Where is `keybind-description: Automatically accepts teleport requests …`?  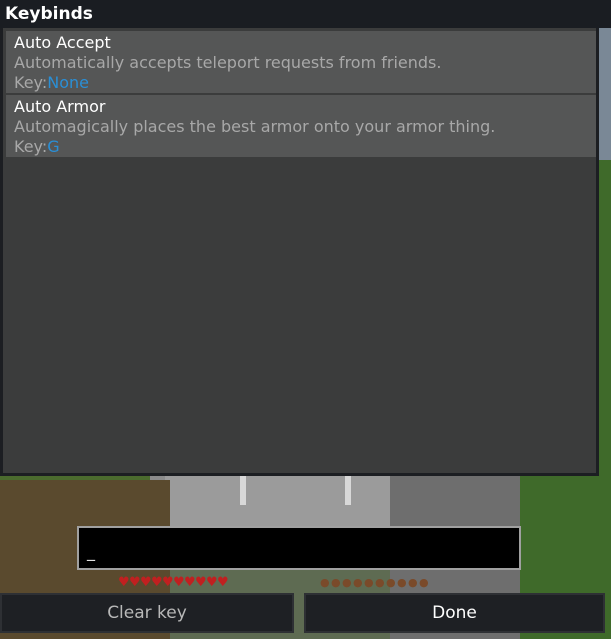 keybind-description: Automatically accepts teleport requests … is located at coordinates (228, 62).